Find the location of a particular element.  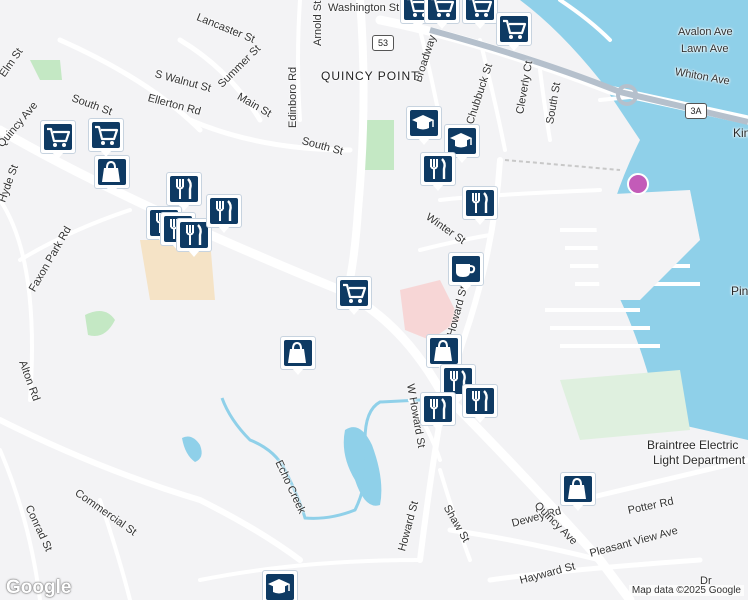

place-label: Light Department is located at coordinates (699, 460).